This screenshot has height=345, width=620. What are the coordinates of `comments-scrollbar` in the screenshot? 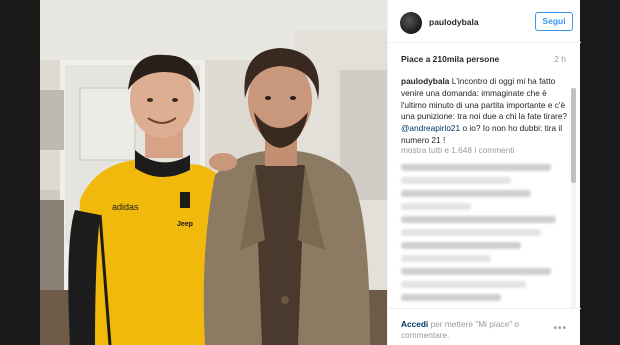 It's located at (573, 198).